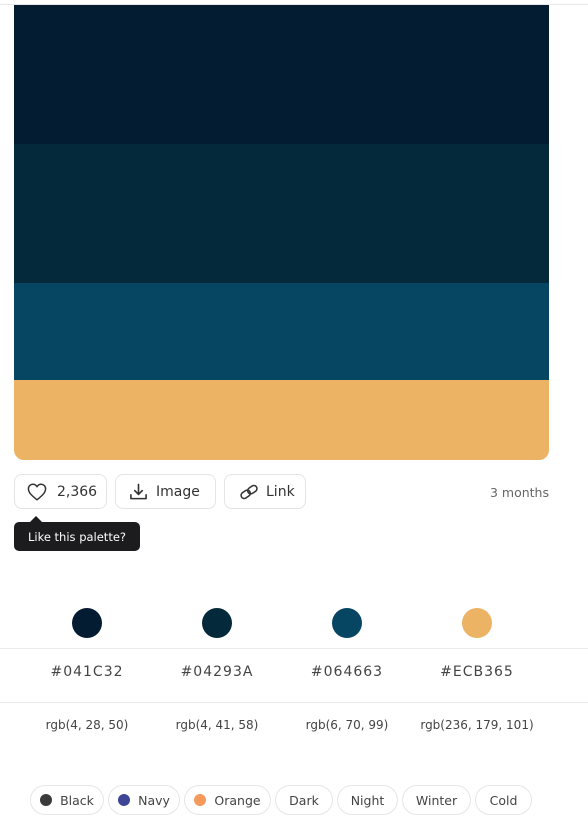  Describe the element at coordinates (217, 672) in the screenshot. I see `hex-code-2: #04293A` at that location.